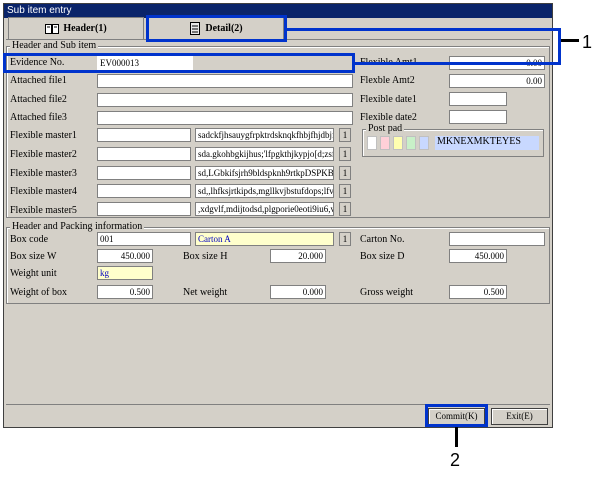  What do you see at coordinates (455, 460) in the screenshot?
I see `callout-number-2: 2` at bounding box center [455, 460].